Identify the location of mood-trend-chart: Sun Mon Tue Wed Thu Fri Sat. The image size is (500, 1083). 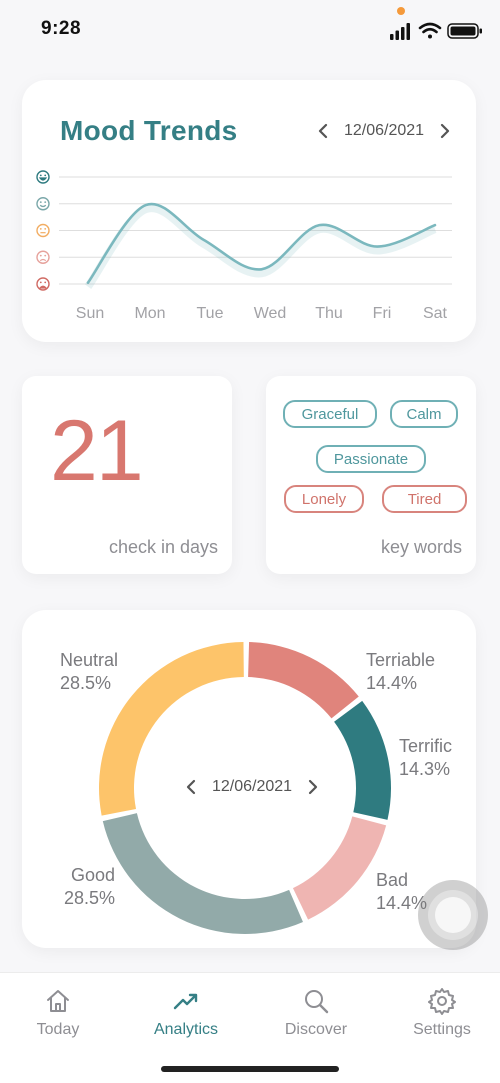
(244, 246).